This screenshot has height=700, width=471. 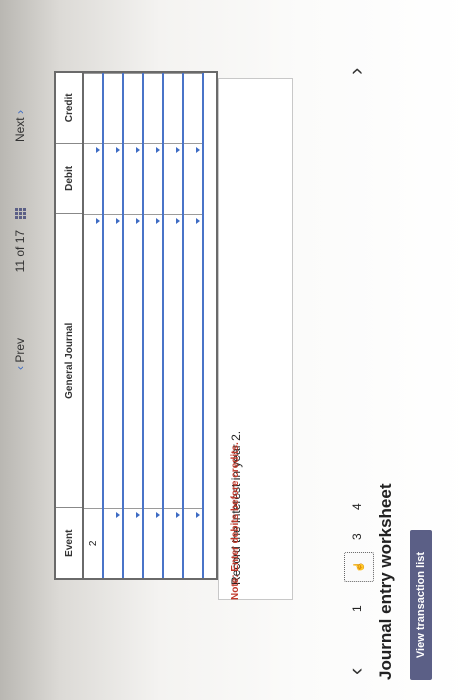 I want to click on page-indicator: 11 of 17, so click(x=20, y=240).